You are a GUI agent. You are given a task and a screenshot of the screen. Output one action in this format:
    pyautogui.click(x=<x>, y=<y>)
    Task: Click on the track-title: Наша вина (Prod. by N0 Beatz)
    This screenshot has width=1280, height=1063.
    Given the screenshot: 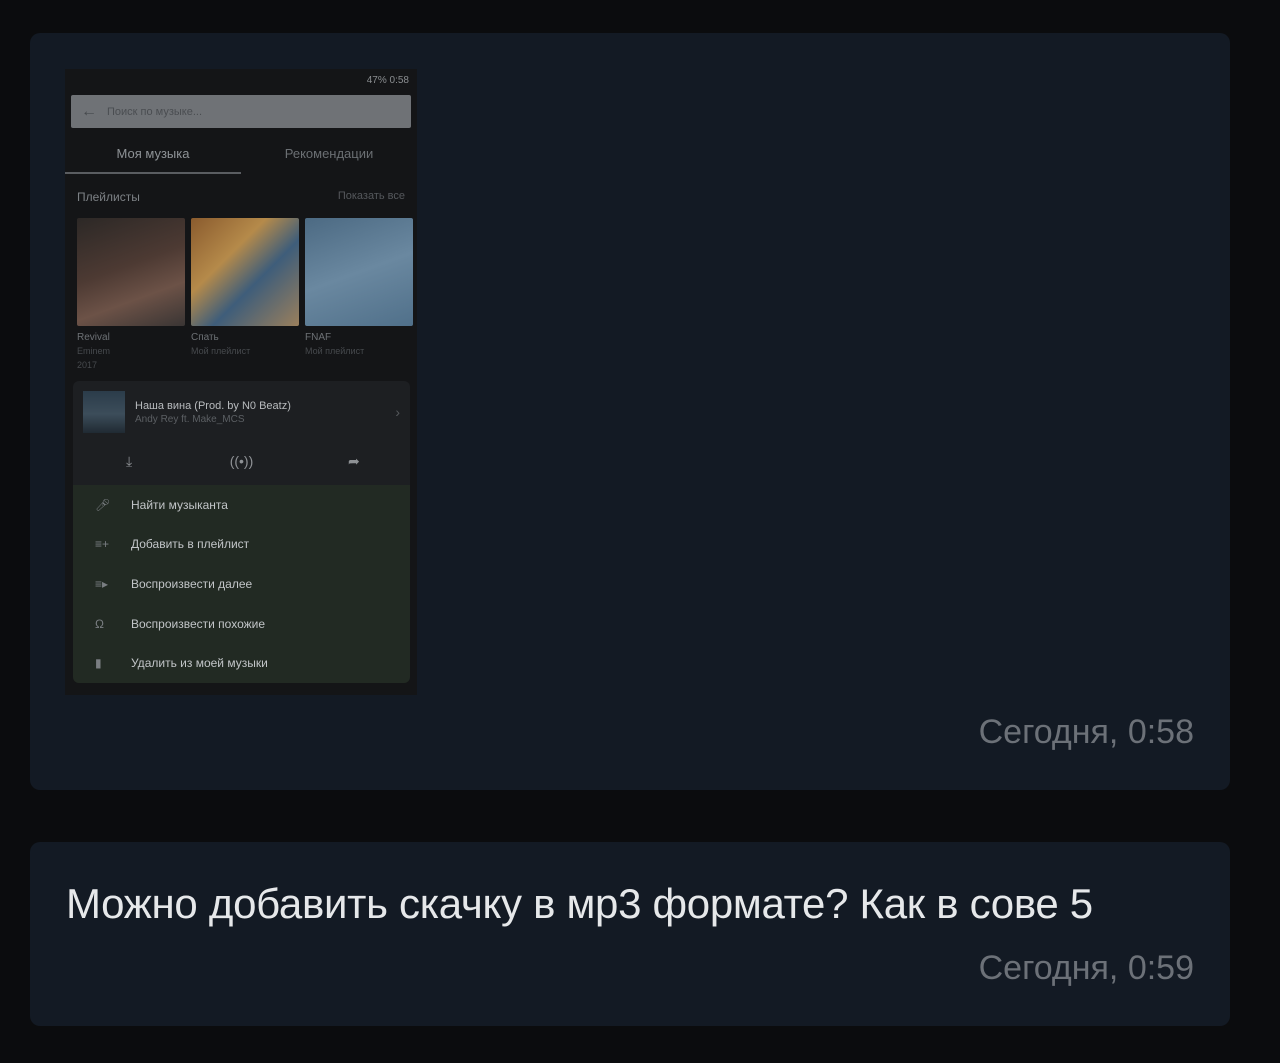 What is the action you would take?
    pyautogui.click(x=213, y=405)
    